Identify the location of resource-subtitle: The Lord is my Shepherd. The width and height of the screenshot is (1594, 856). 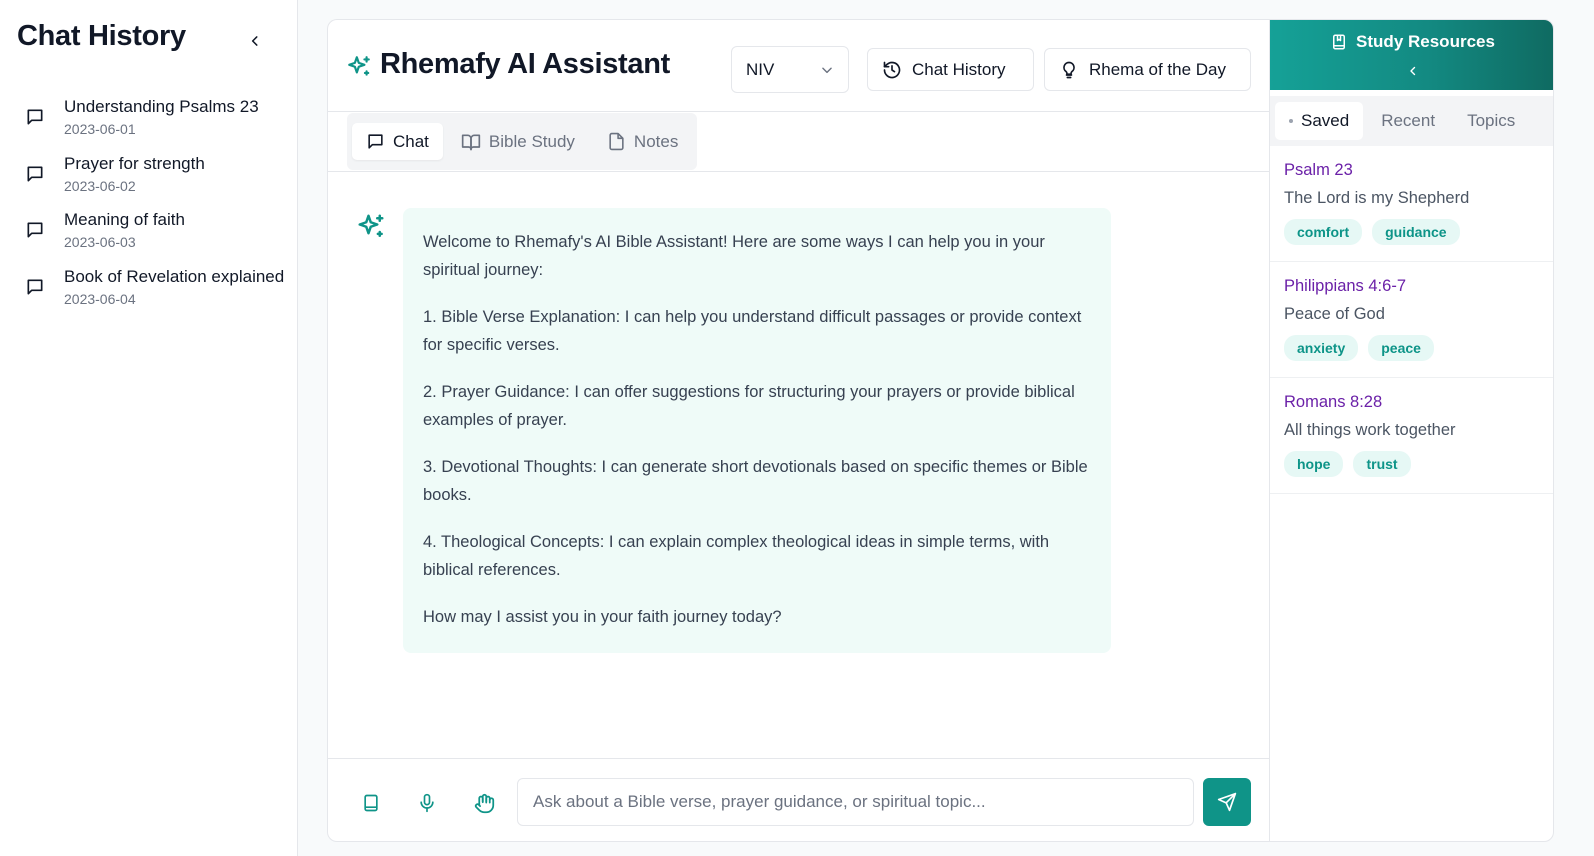
(1377, 198).